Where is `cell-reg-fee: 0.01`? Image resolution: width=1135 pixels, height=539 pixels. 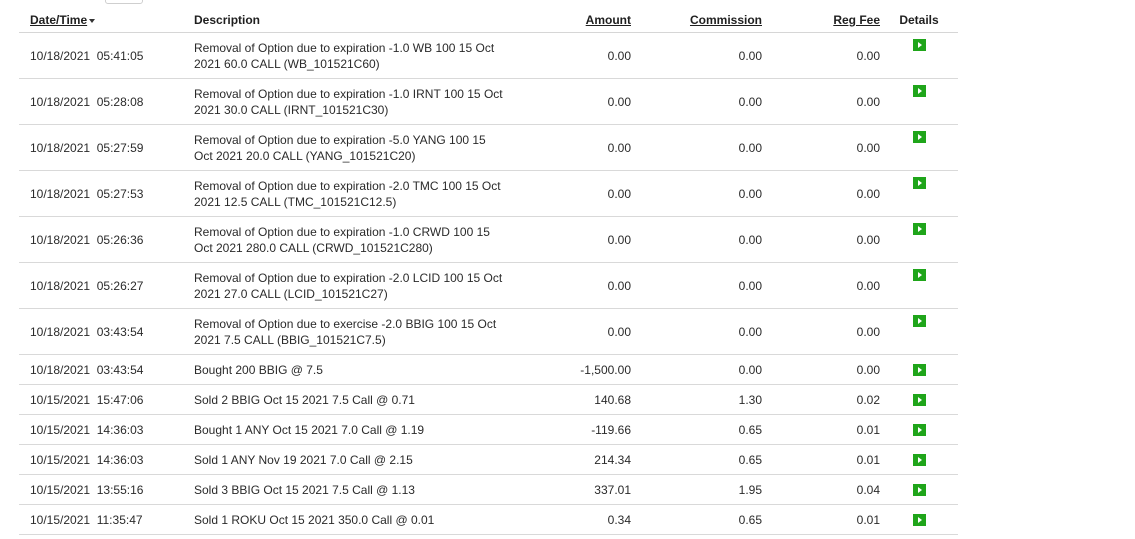
cell-reg-fee: 0.01 is located at coordinates (821, 429).